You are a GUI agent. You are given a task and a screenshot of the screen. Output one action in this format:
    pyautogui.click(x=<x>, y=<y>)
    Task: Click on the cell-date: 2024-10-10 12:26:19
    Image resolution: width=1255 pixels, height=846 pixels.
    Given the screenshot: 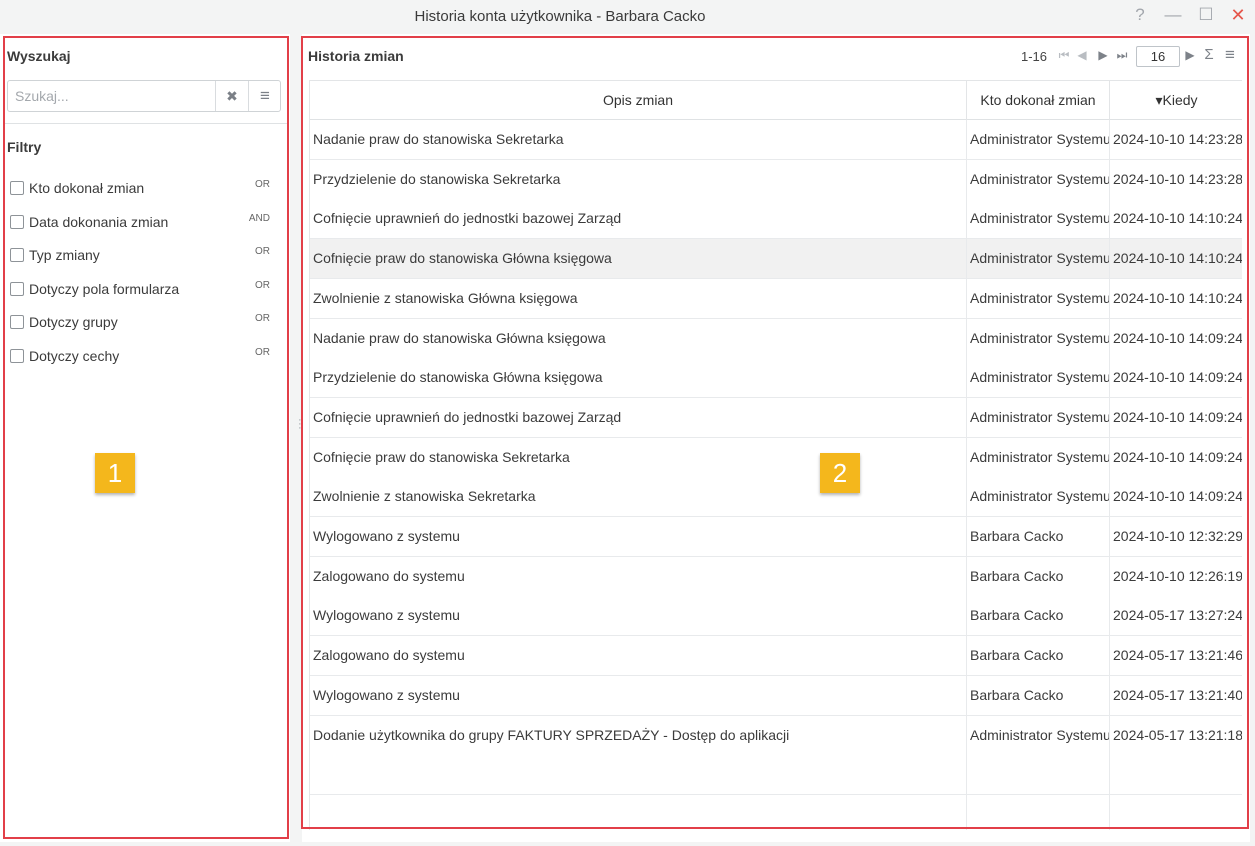 What is the action you would take?
    pyautogui.click(x=1177, y=575)
    